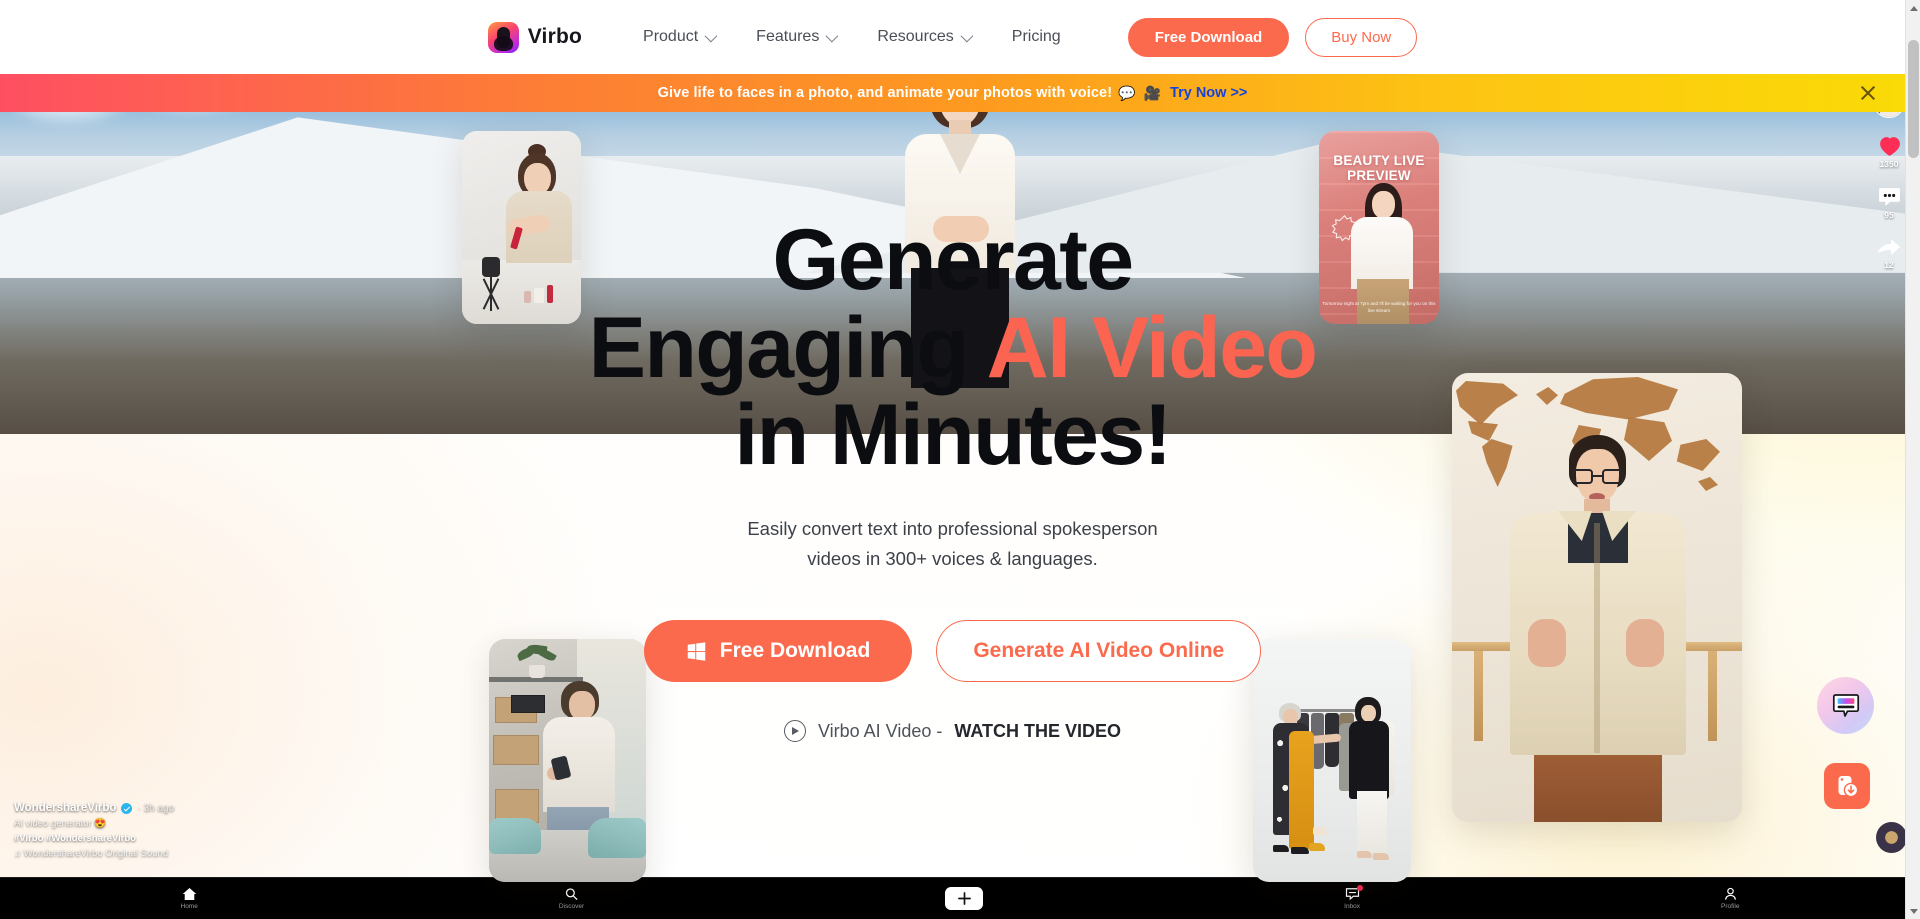 Image resolution: width=1920 pixels, height=919 pixels. I want to click on top-navigation-bar: Virbo Product Features Resources Pricing, so click(952, 37).